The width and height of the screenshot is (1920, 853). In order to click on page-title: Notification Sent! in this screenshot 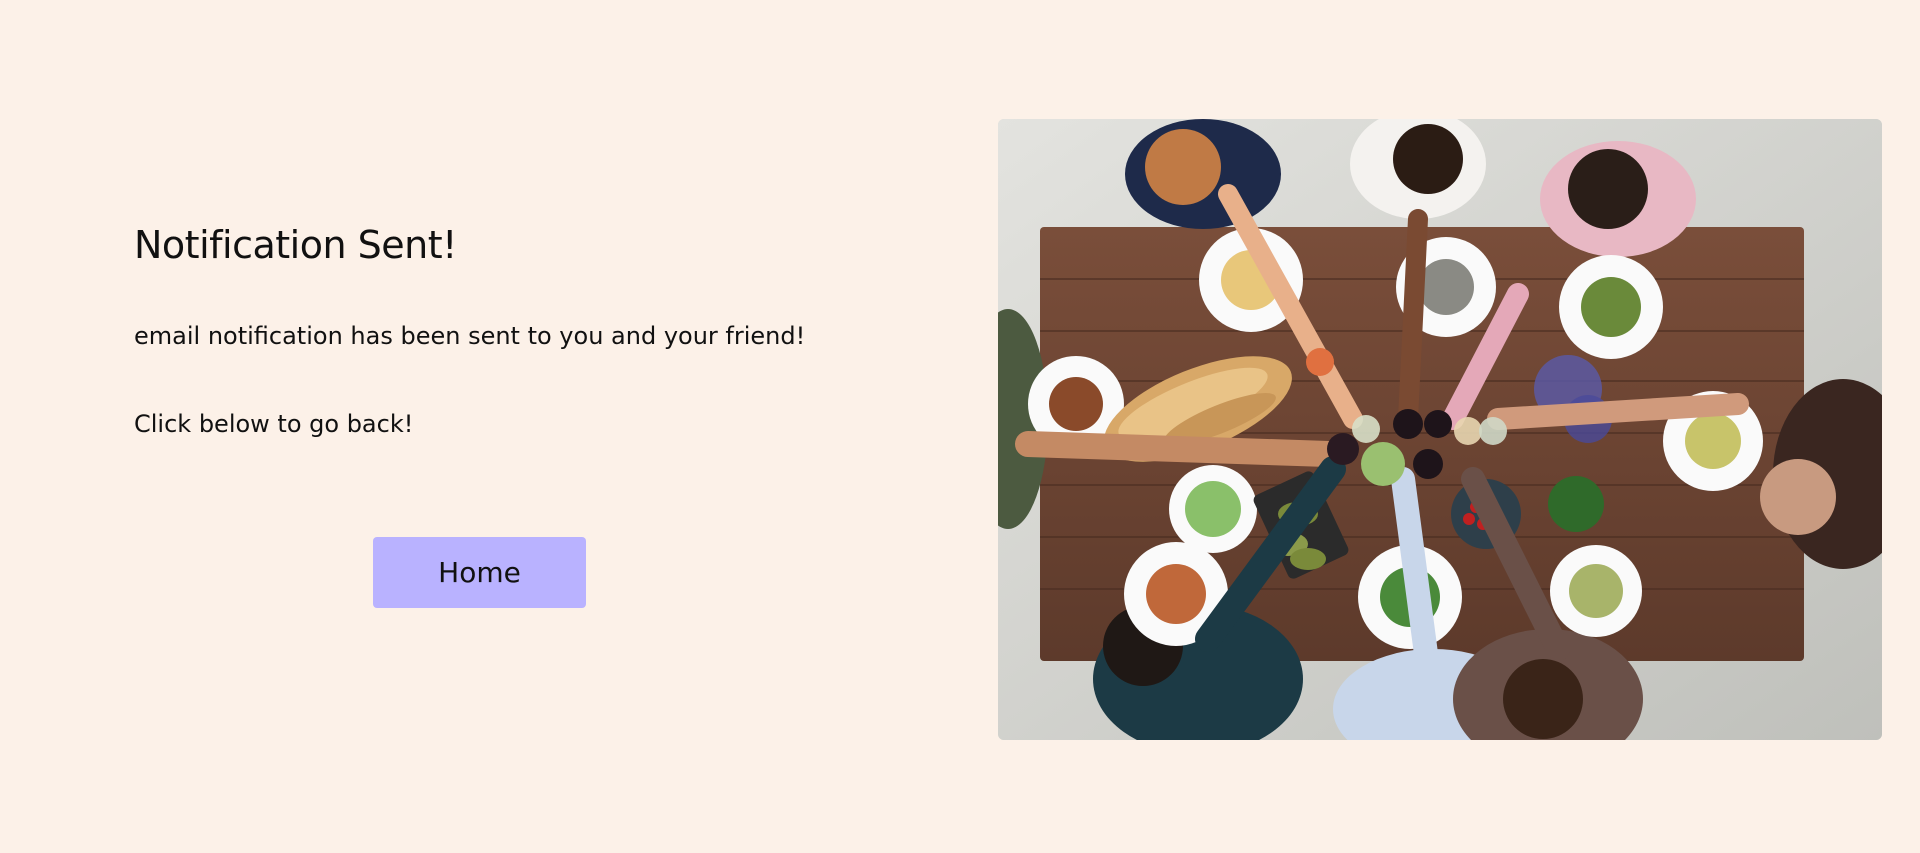, I will do `click(295, 245)`.